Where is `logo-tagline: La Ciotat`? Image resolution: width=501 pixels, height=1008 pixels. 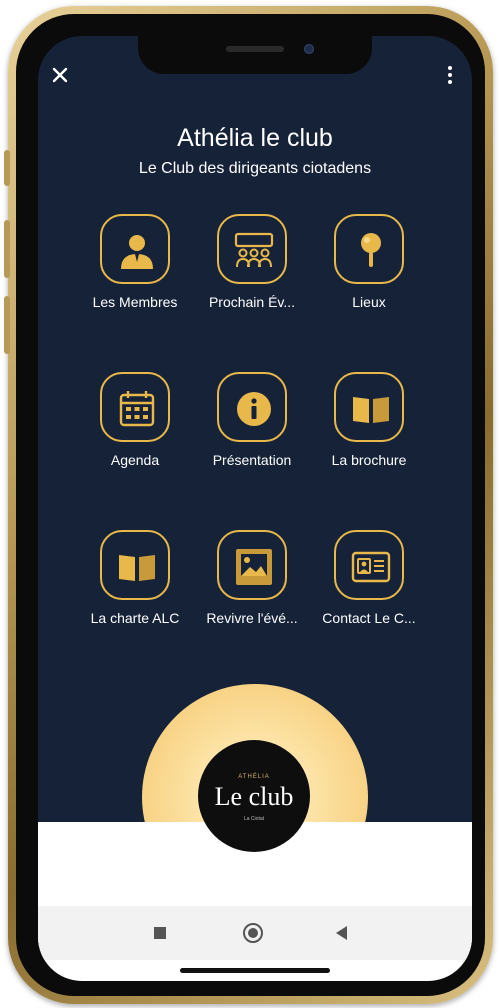 logo-tagline: La Ciotat is located at coordinates (253, 819).